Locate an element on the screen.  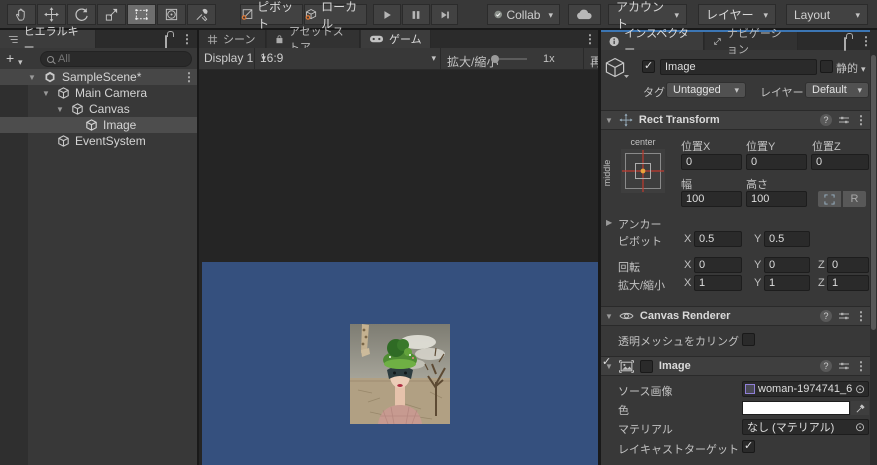
tree-item-scene: SampleScene* is located at coordinates (98, 77).